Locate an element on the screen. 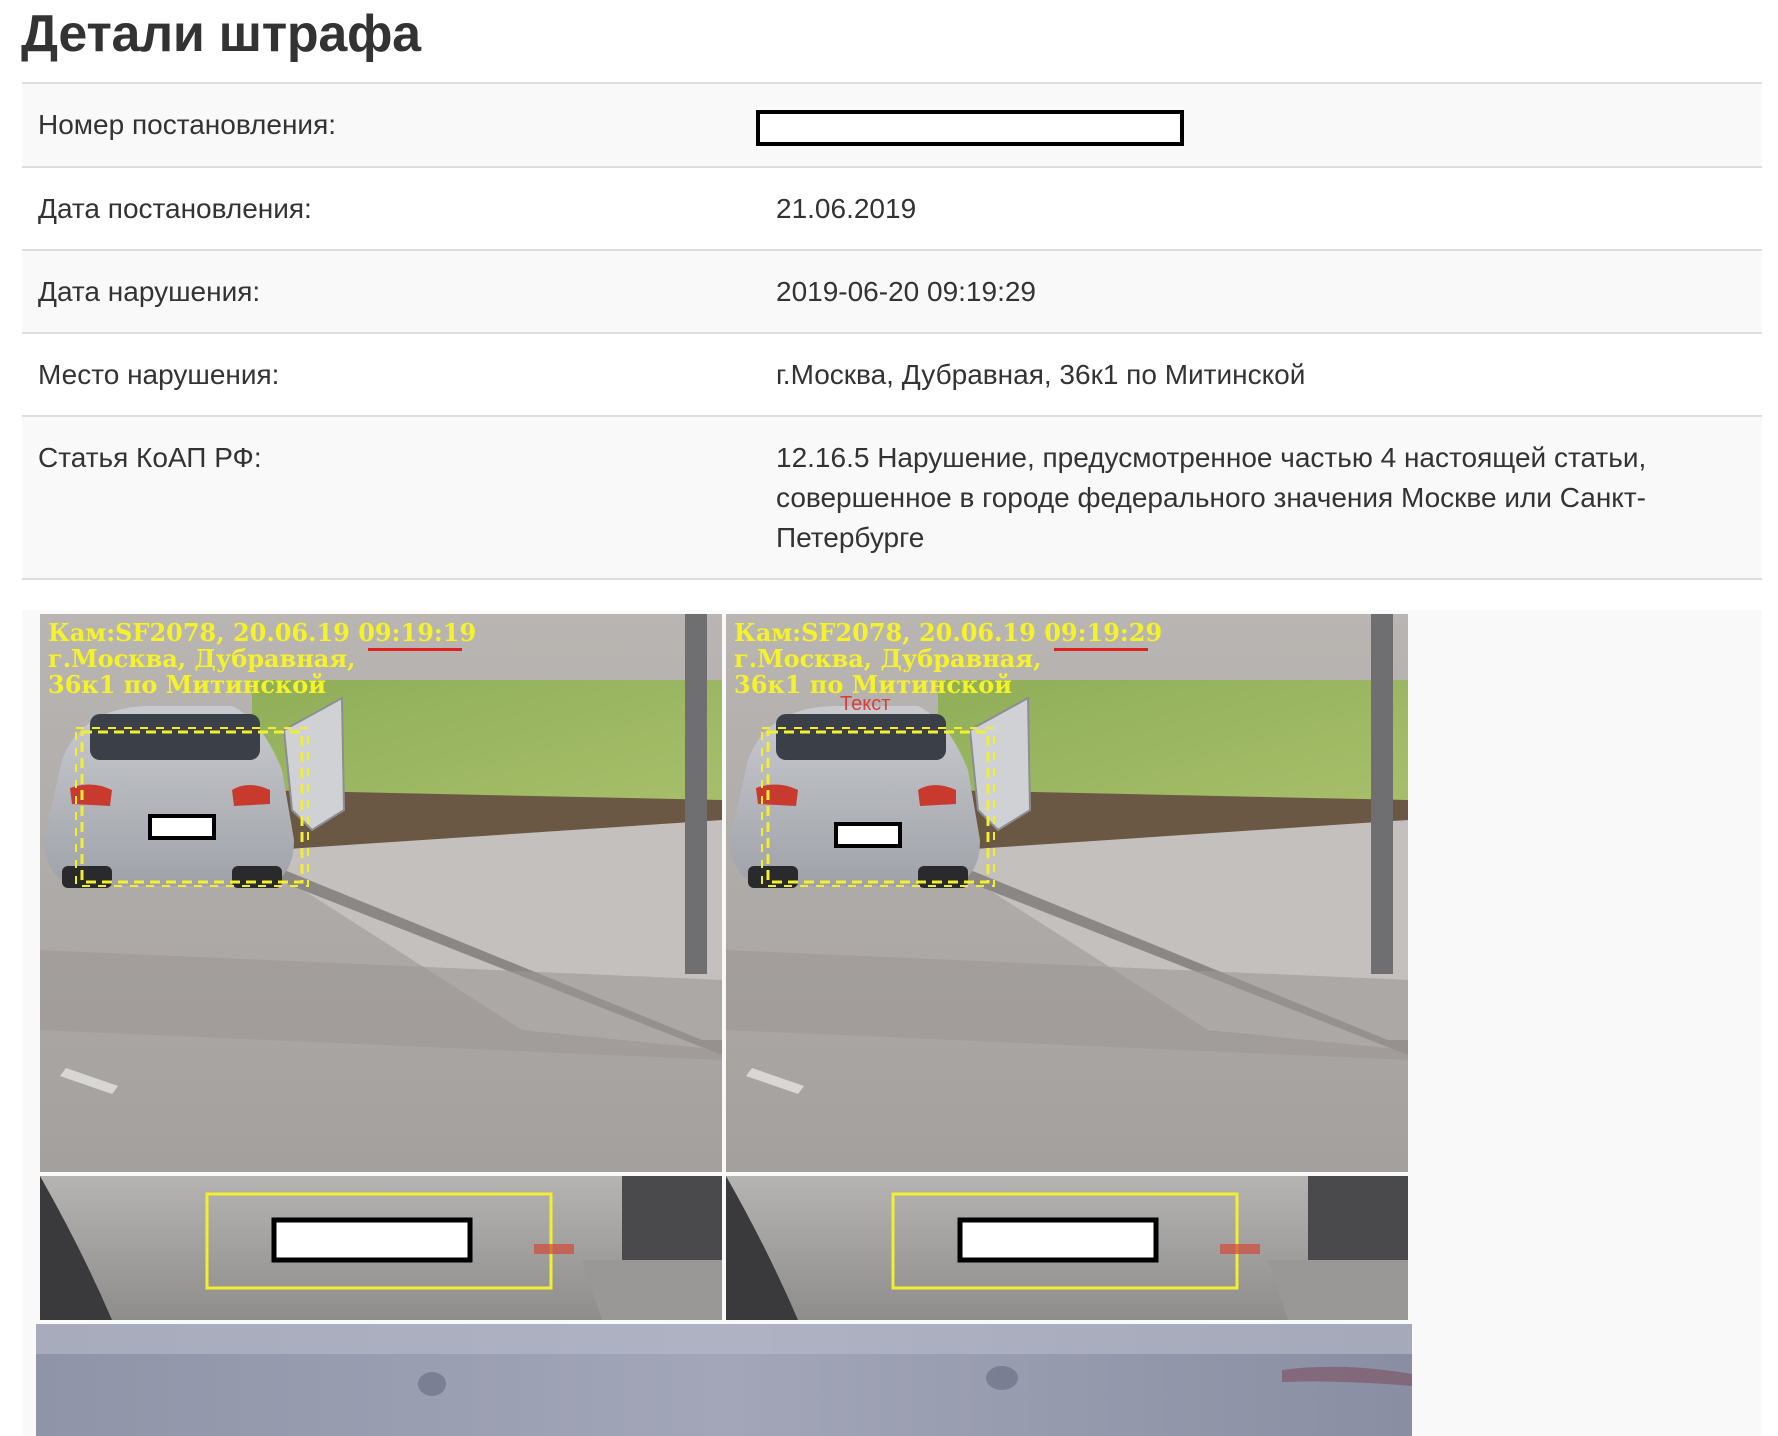 The image size is (1778, 1436). overlay-line-1: Кам:SF2078, 20.06.19 09:19:19 is located at coordinates (262, 632).